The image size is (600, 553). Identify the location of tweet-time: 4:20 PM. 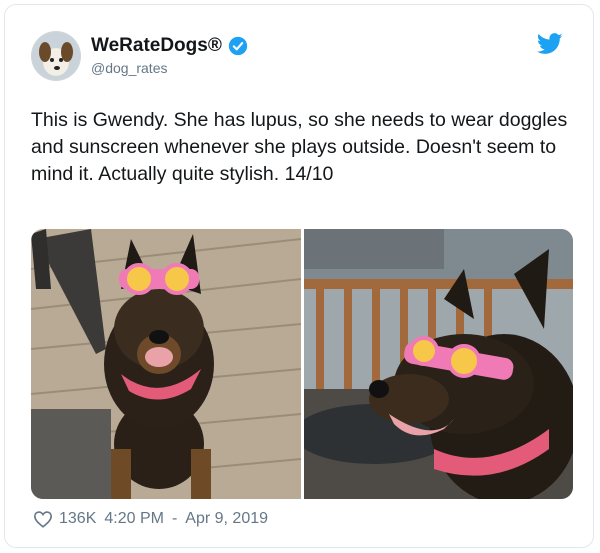
(134, 519).